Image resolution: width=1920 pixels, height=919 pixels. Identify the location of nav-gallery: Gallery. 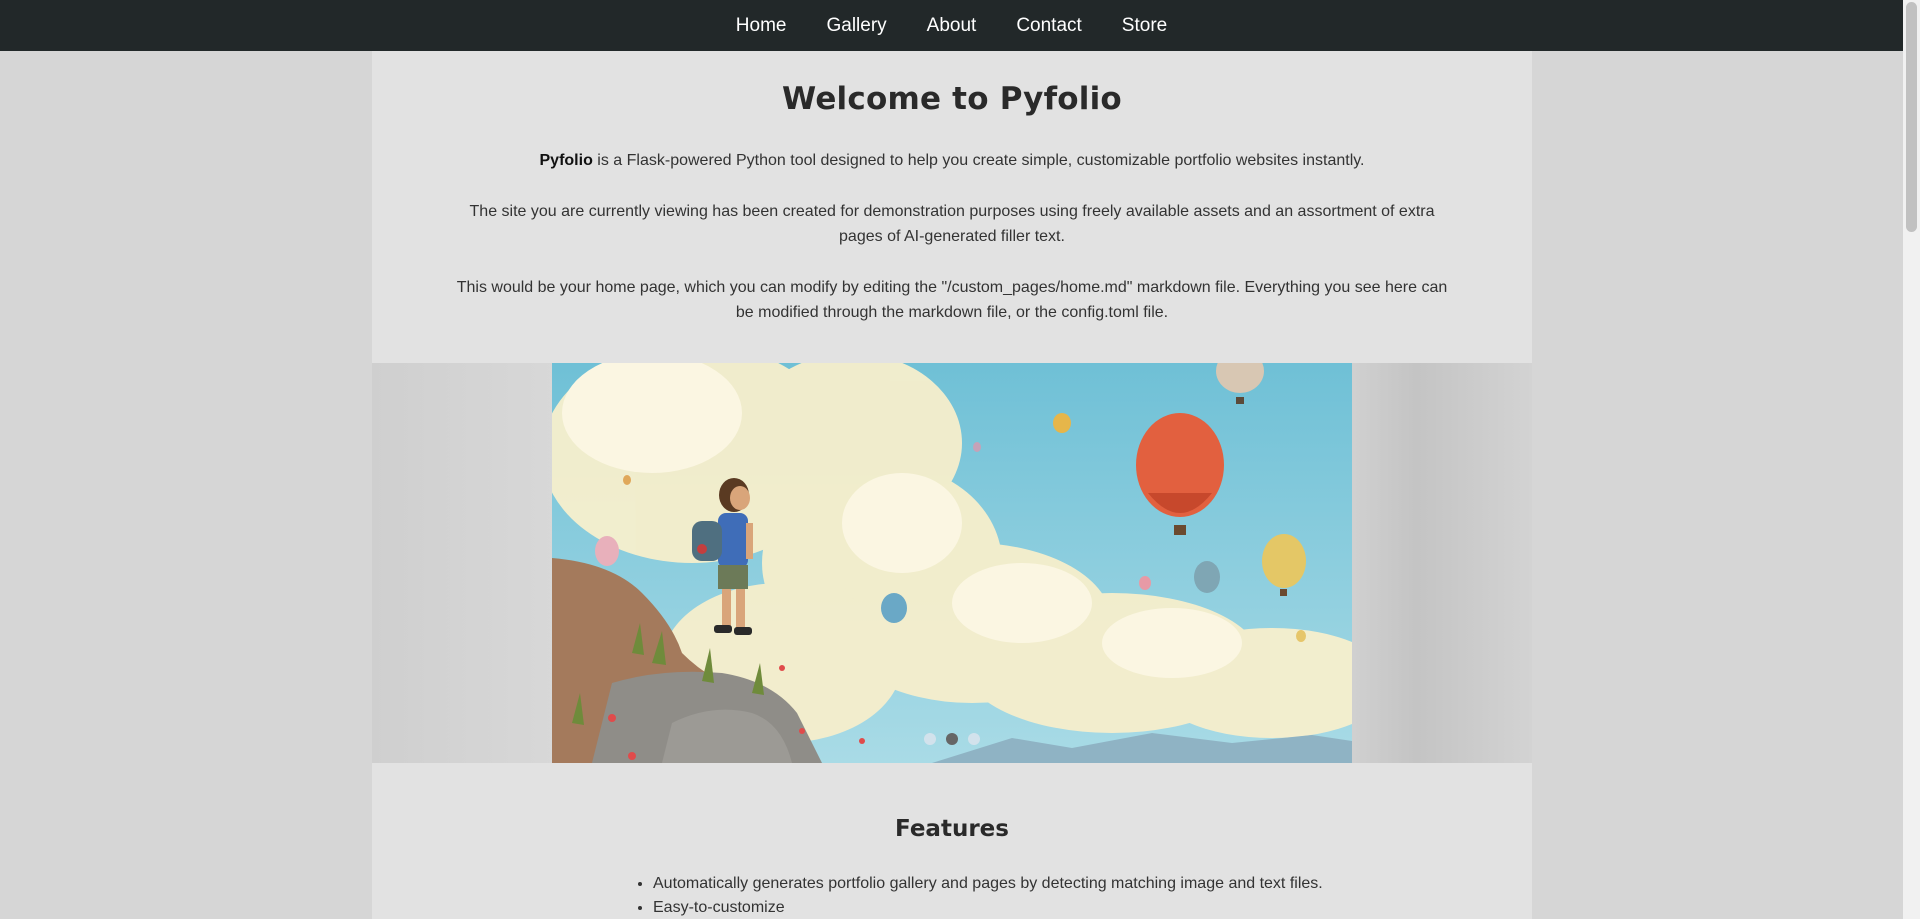
(856, 25).